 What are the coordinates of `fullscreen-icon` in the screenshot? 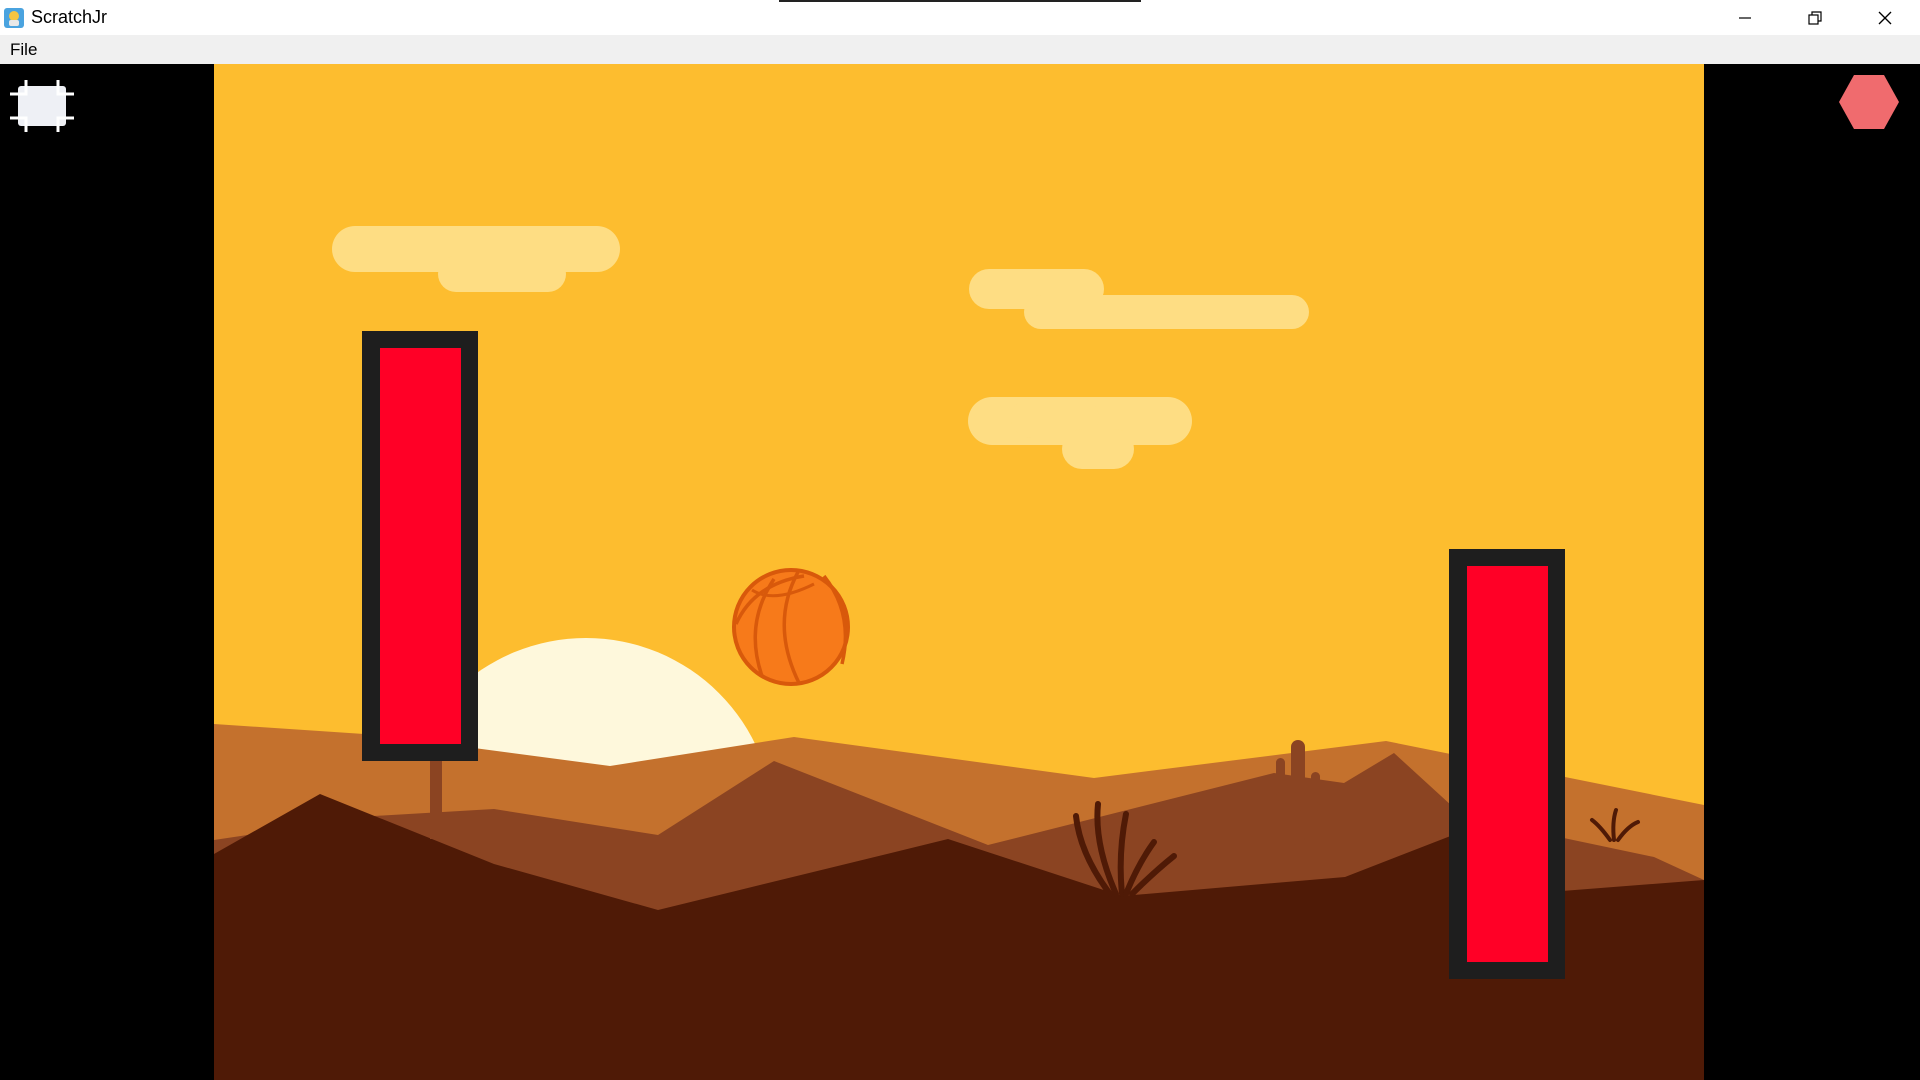 It's located at (42, 106).